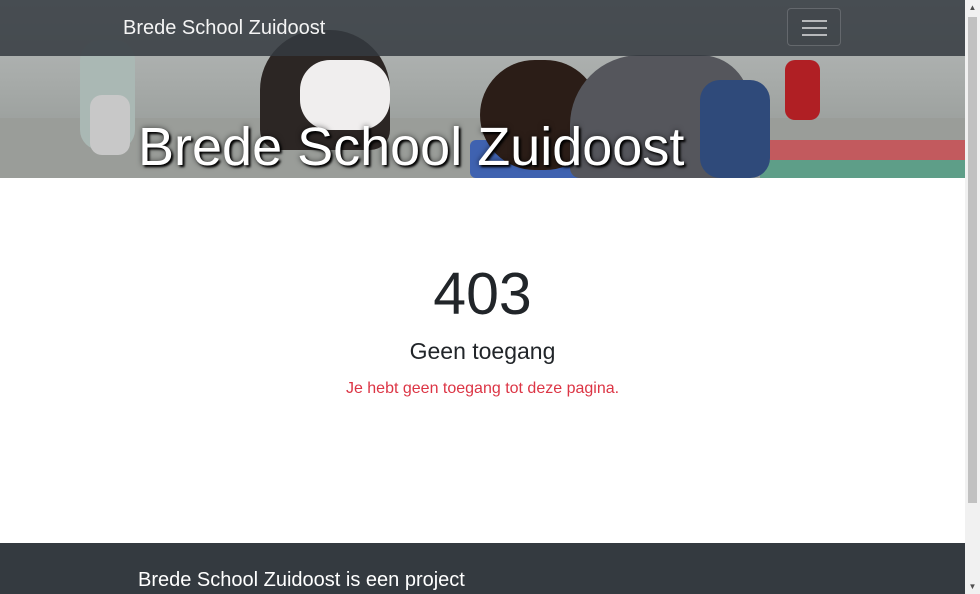  What do you see at coordinates (482, 388) in the screenshot?
I see `error-message: Je hebt geen toegang tot deze pagina.` at bounding box center [482, 388].